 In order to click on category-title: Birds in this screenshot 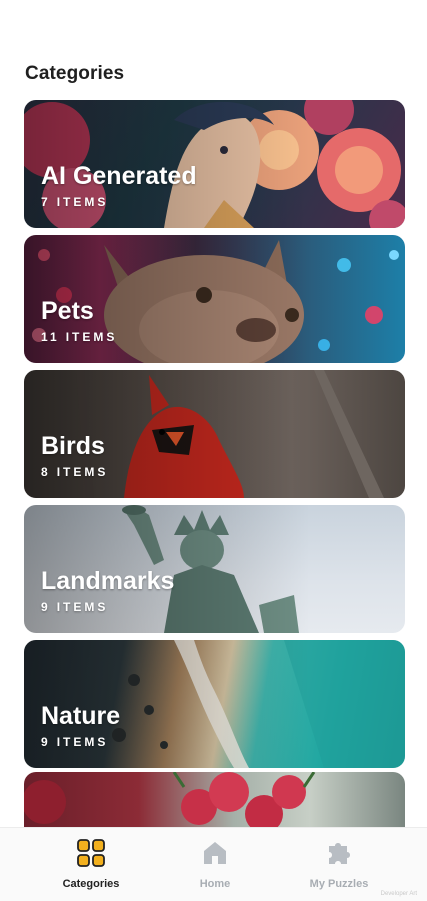, I will do `click(73, 446)`.